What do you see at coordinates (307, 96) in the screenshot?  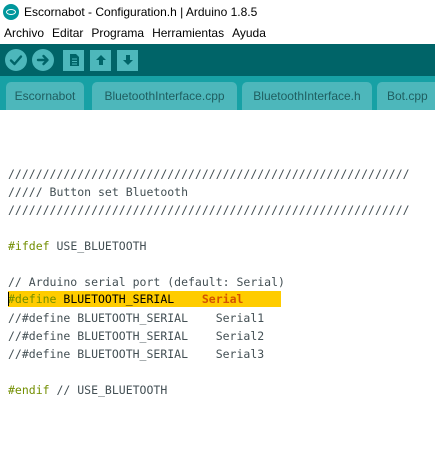 I see `tab-bluetoothinterface-h: BluetoothInterface.h` at bounding box center [307, 96].